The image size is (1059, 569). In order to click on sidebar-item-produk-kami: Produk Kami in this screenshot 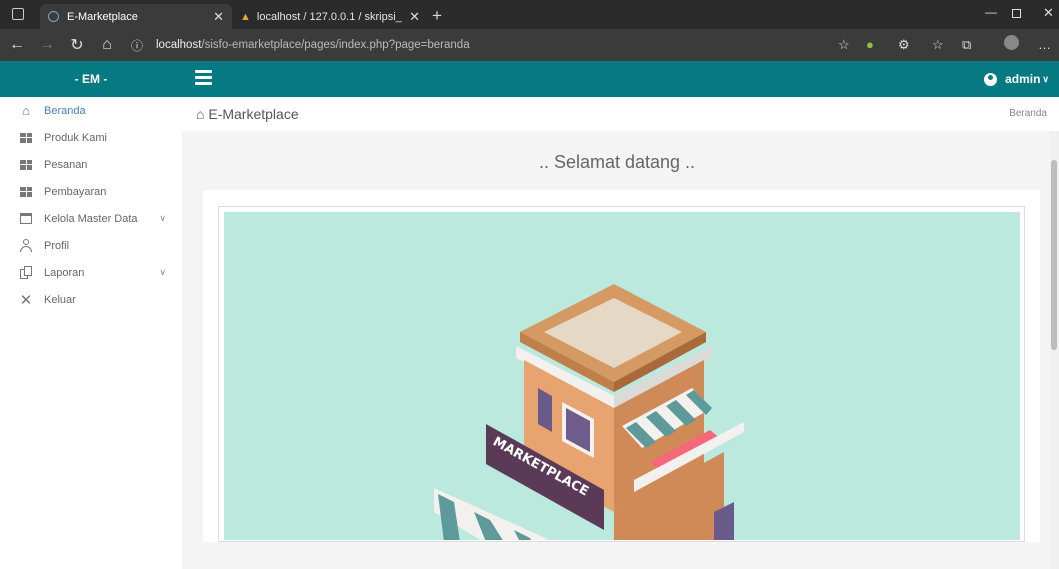, I will do `click(91, 137)`.